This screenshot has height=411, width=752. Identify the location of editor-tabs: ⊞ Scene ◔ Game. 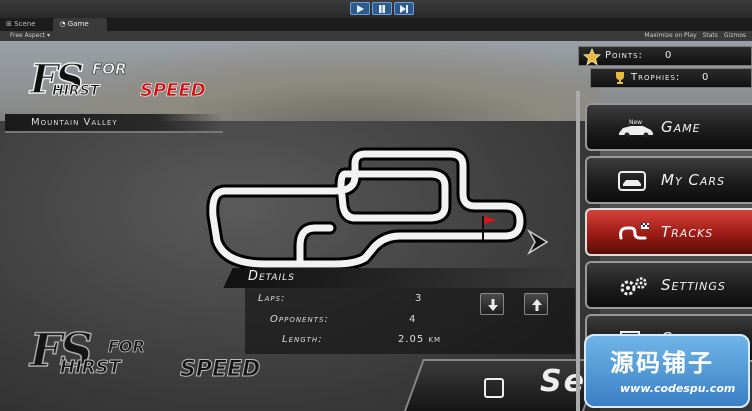
(53, 24).